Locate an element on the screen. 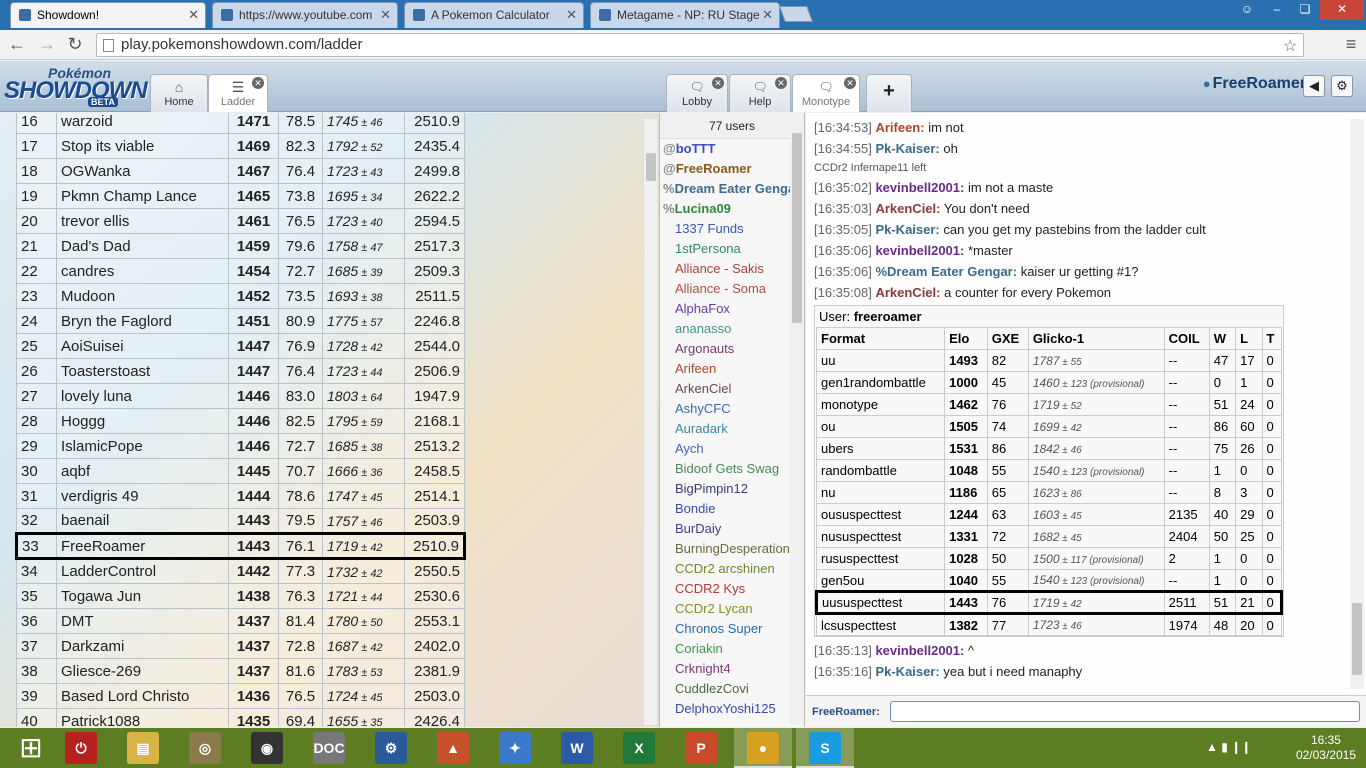 Image resolution: width=1366 pixels, height=768 pixels. settings-button: ⚙ is located at coordinates (1342, 86).